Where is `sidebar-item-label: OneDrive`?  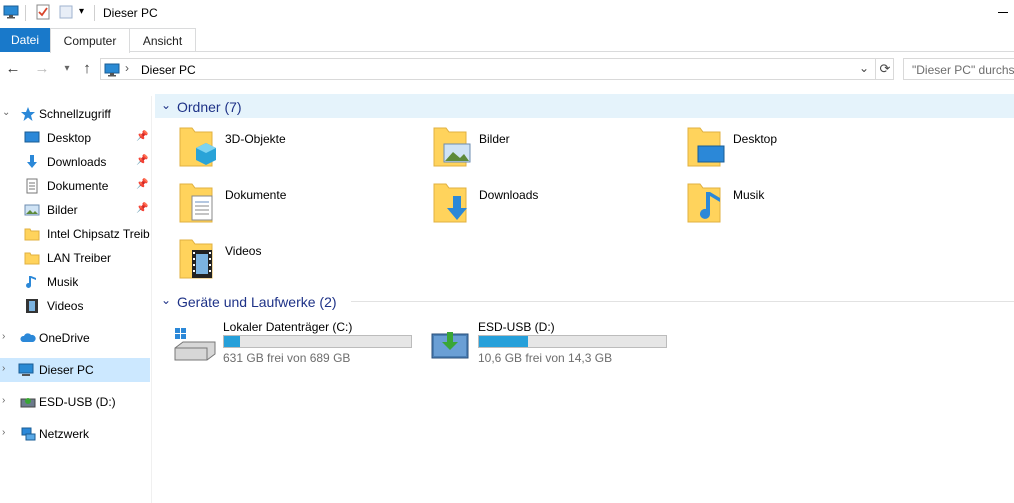 sidebar-item-label: OneDrive is located at coordinates (64, 338).